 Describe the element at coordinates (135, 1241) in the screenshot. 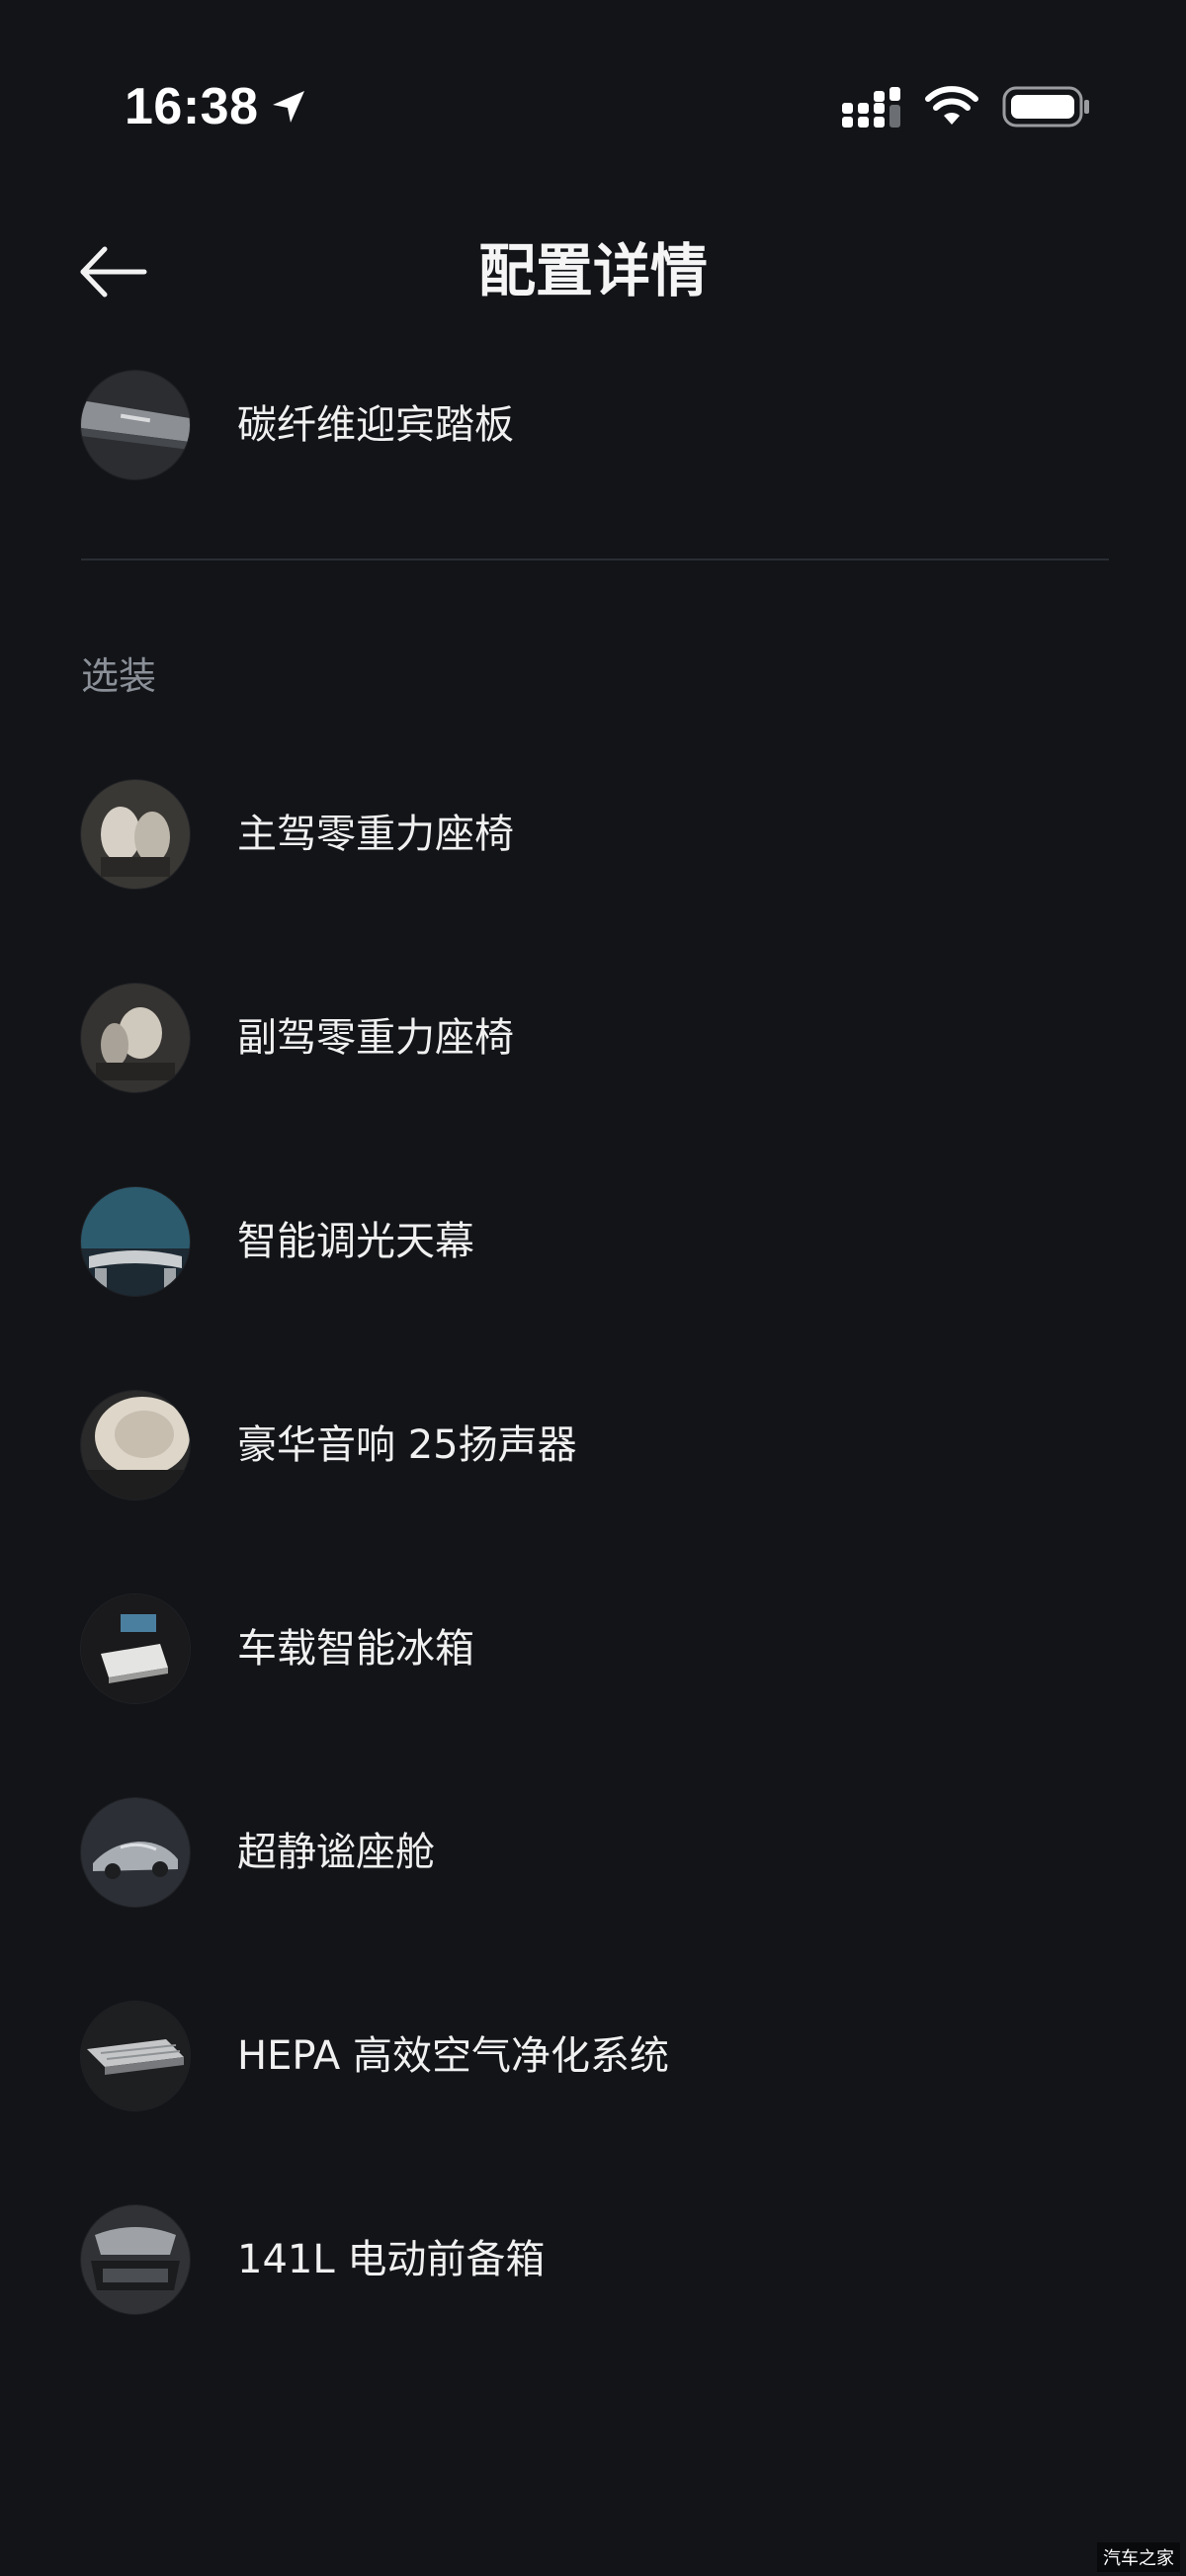

I see `roof-thumbnail` at that location.